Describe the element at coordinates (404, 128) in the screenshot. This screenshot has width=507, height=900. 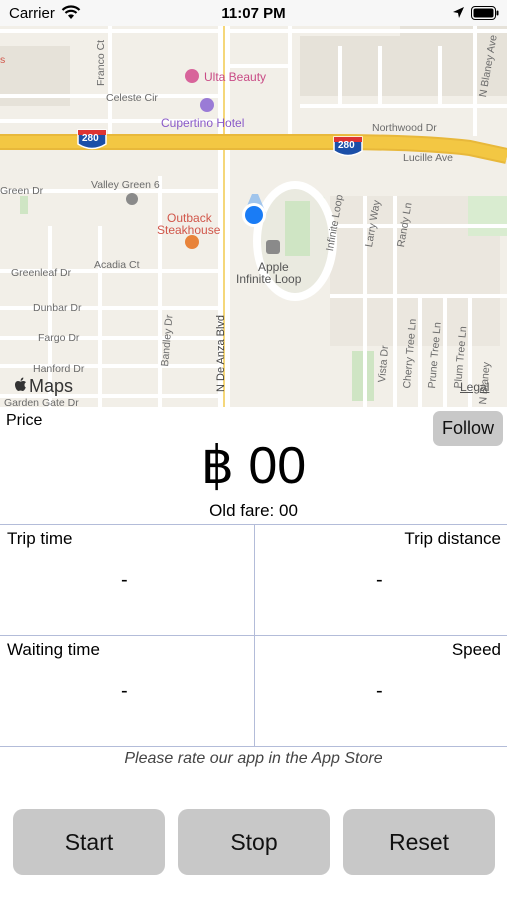
I see `map-label: Northwood Dr` at that location.